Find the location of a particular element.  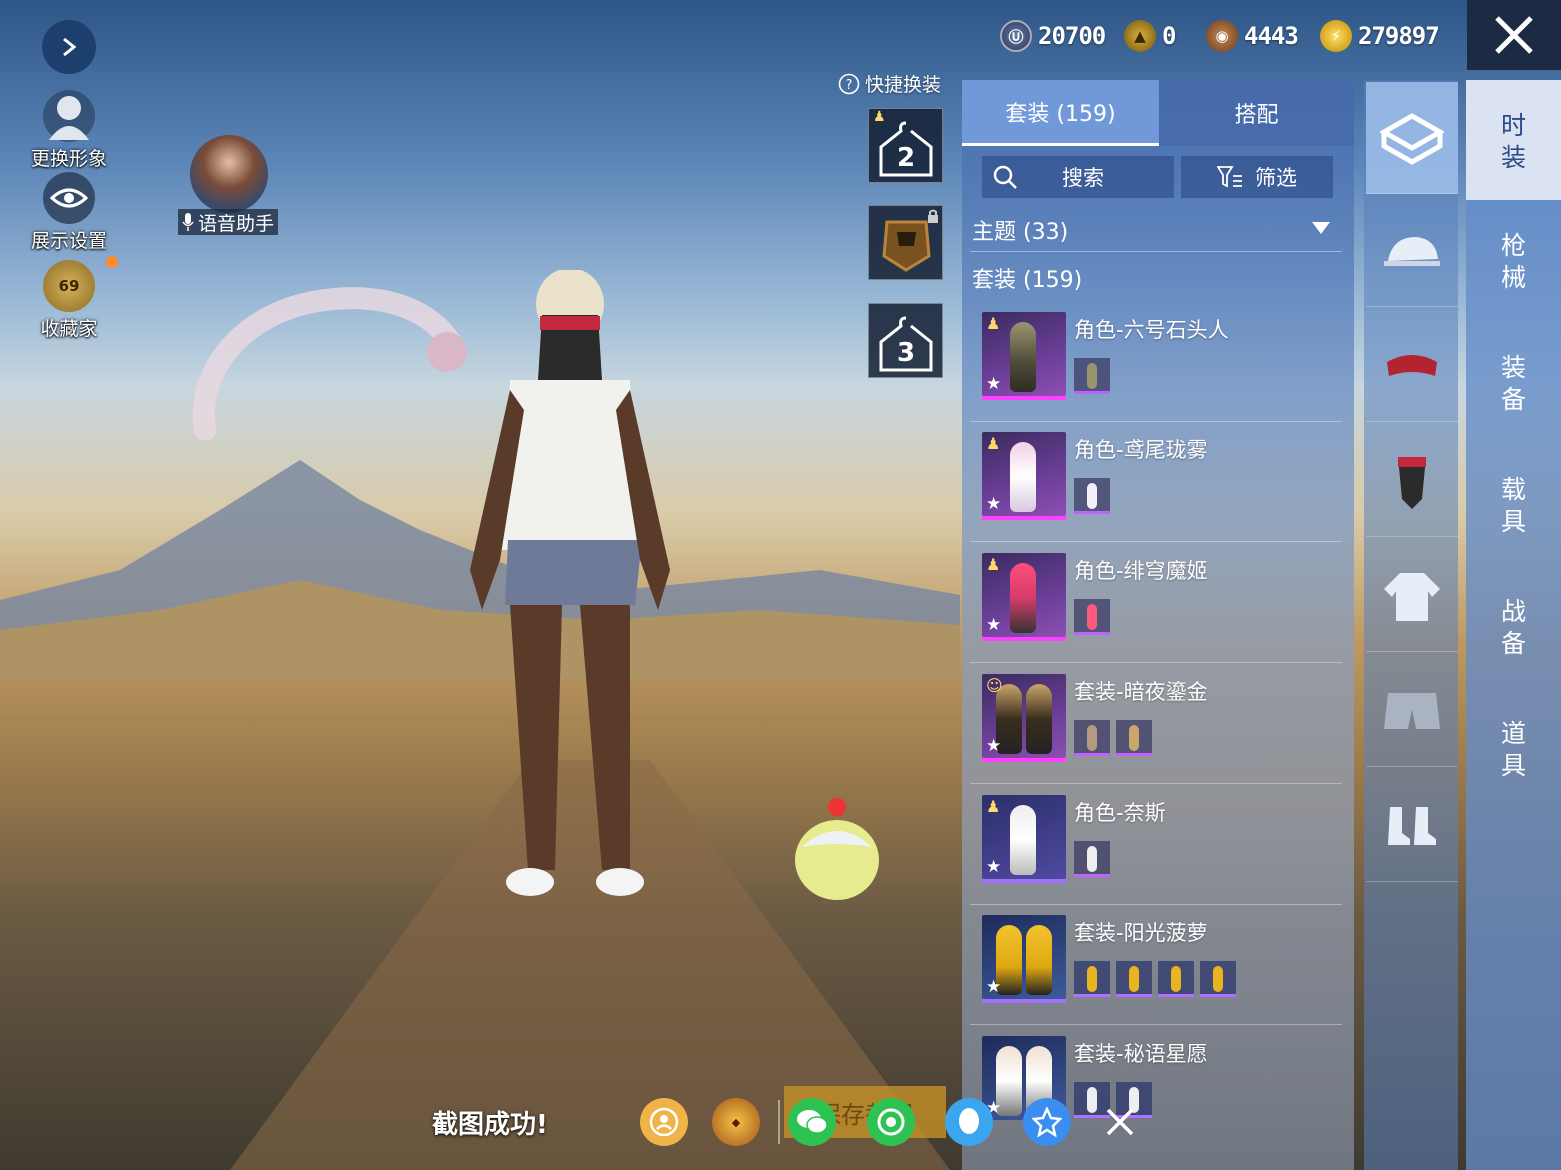

share-wechat-button is located at coordinates (812, 1122).